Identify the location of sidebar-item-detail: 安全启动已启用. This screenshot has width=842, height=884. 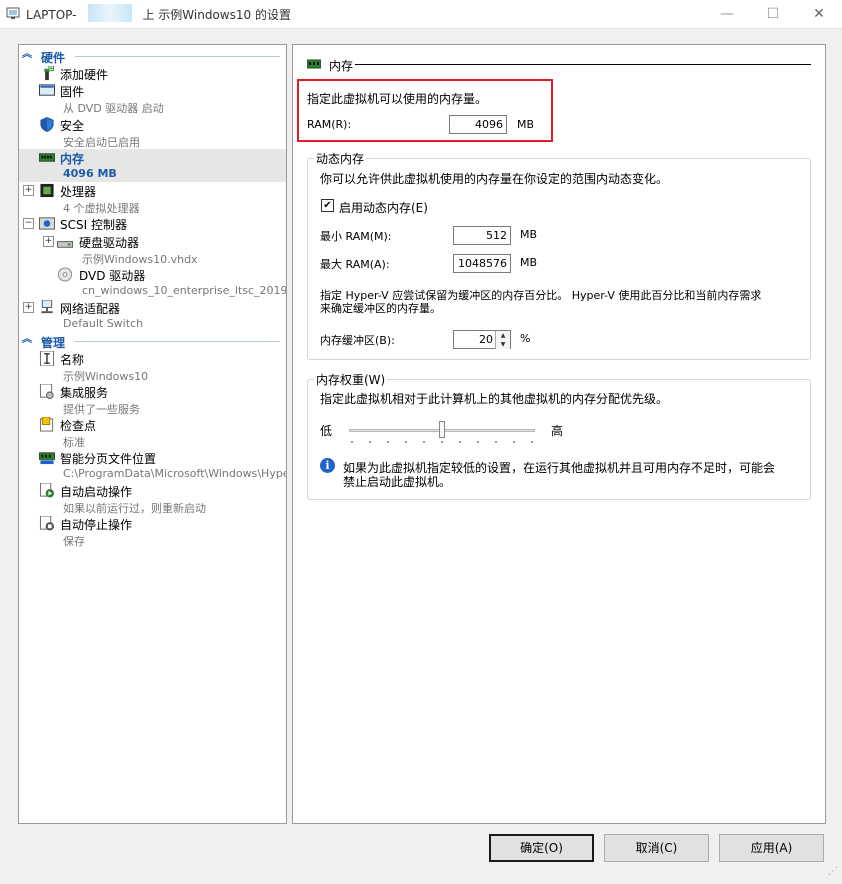
(101, 142).